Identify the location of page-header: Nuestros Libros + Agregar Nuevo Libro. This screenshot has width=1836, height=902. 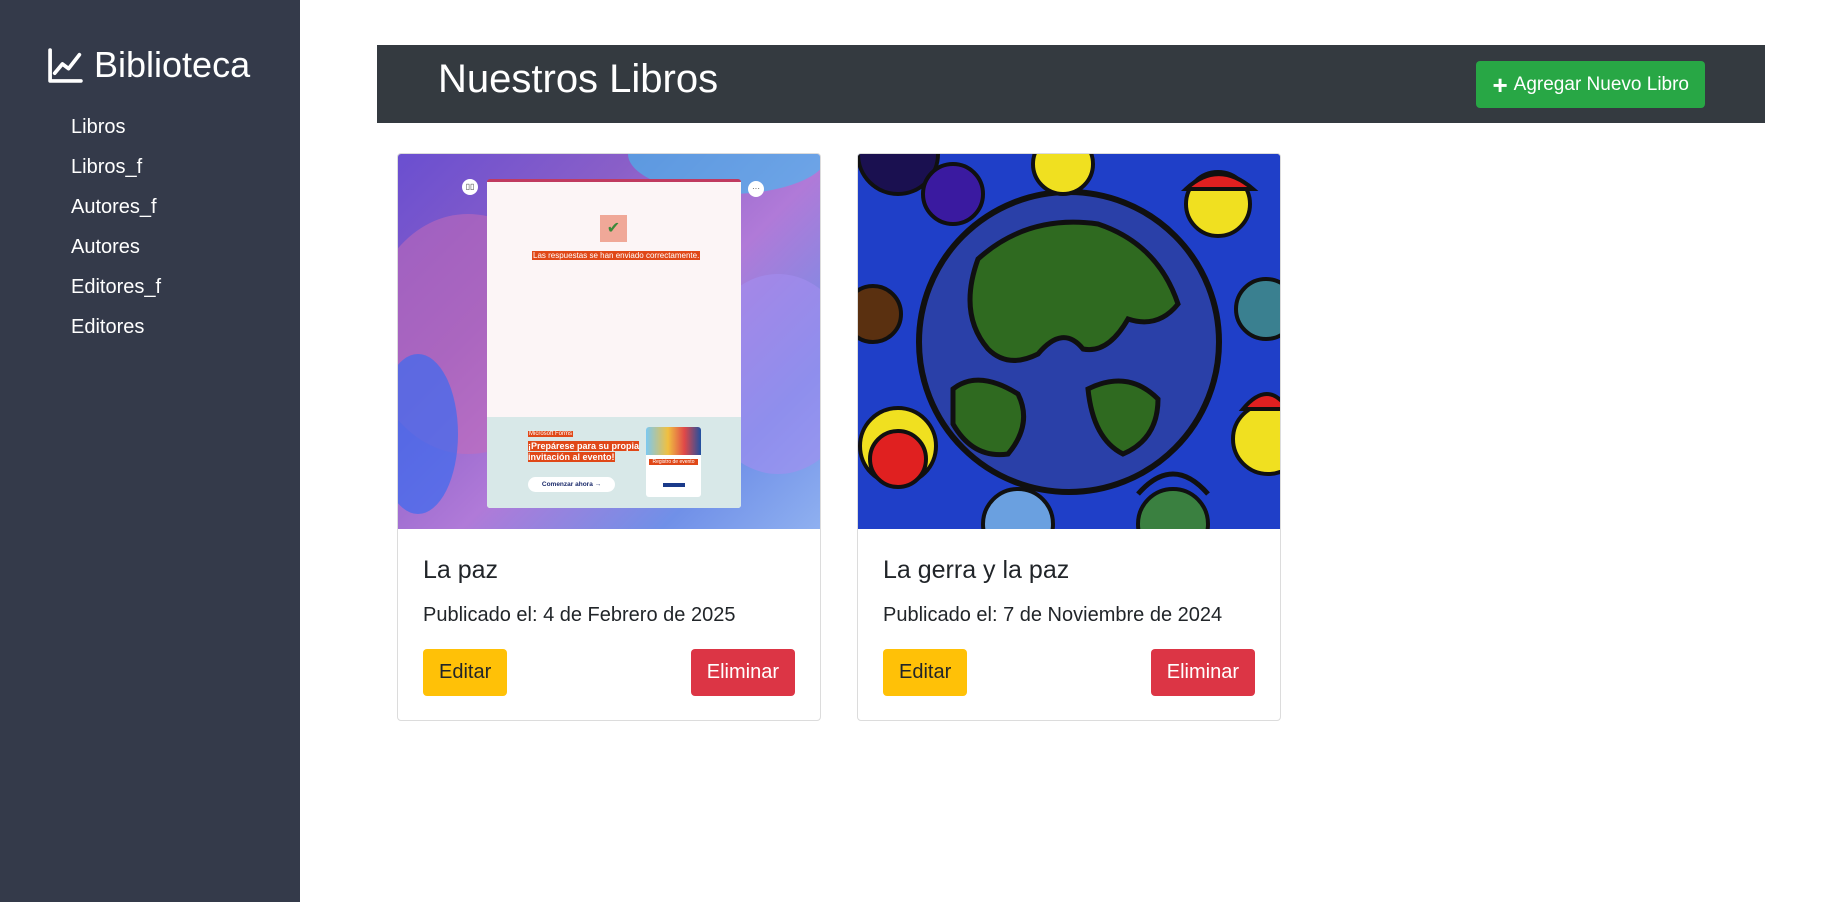
(1071, 84).